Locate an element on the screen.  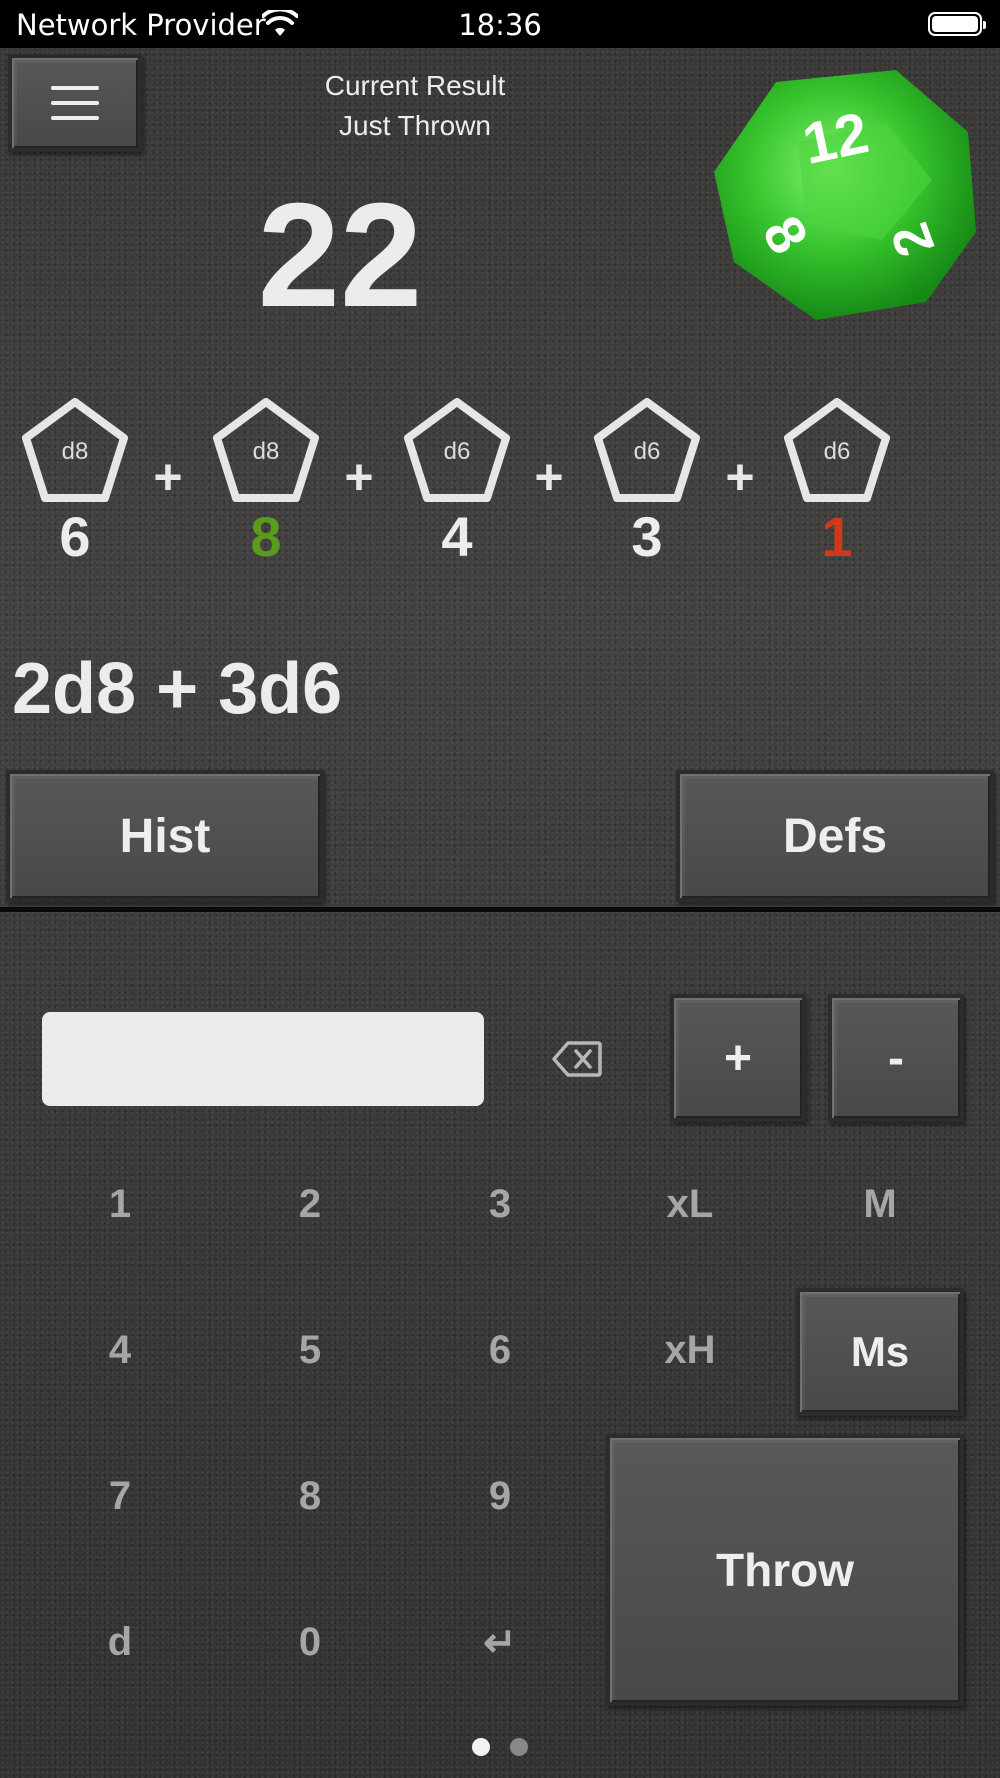
page-dot is located at coordinates (519, 1747).